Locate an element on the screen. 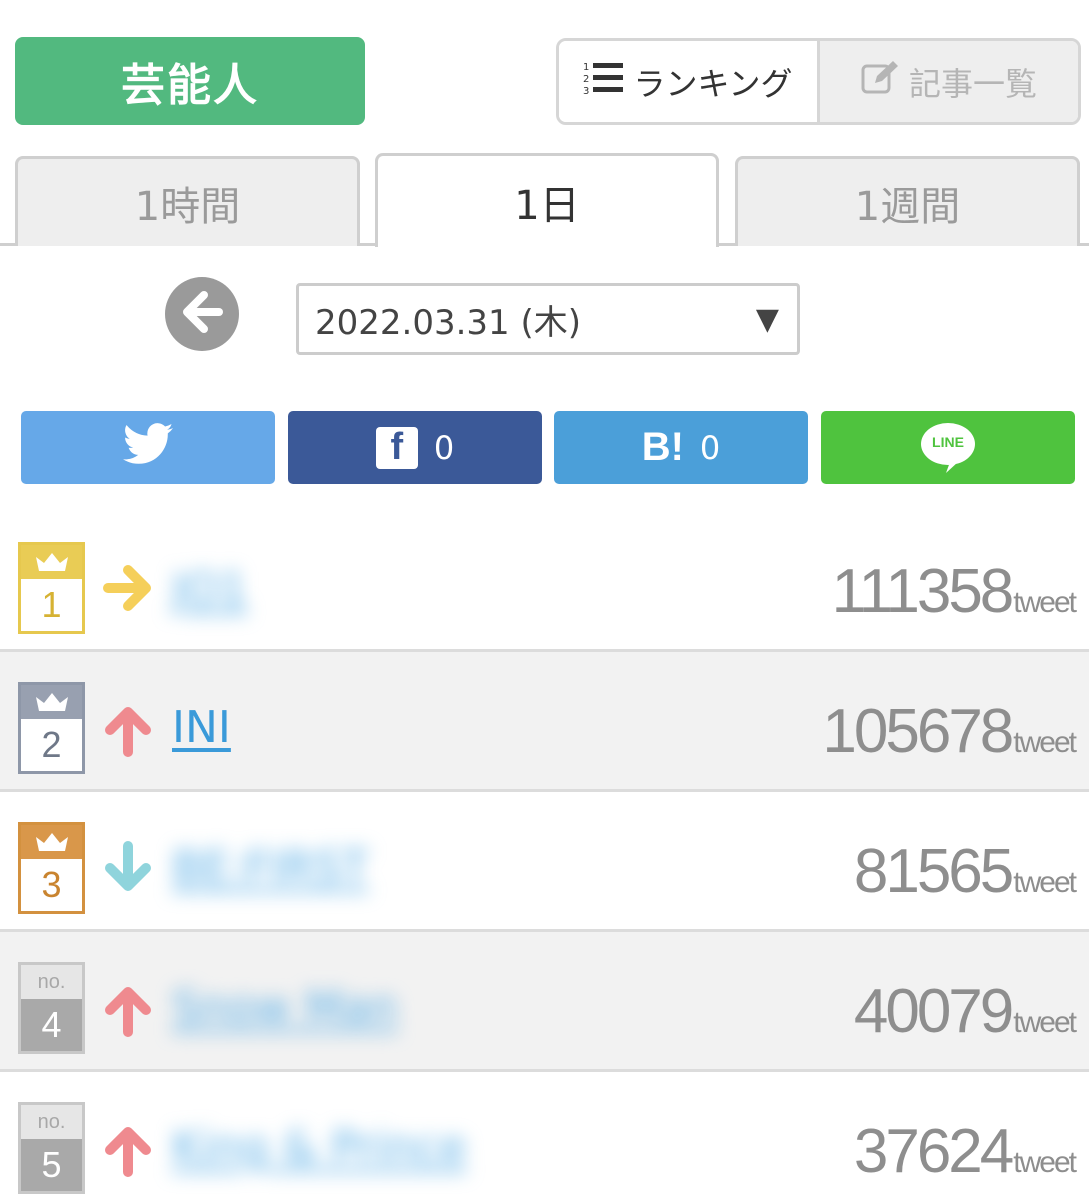 The height and width of the screenshot is (1200, 1089). period-tabs: 1時間 1日 1週間 is located at coordinates (544, 200).